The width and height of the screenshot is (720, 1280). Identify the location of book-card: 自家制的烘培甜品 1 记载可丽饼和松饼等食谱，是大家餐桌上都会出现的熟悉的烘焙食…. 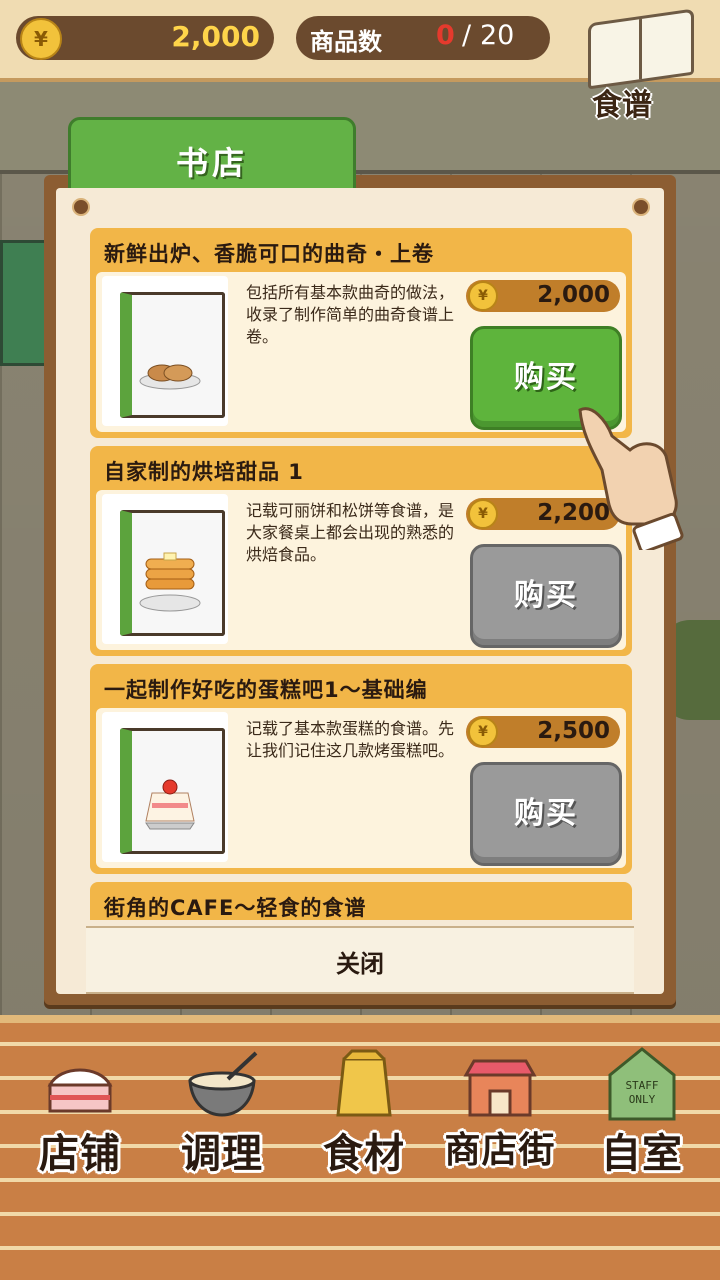
(361, 551).